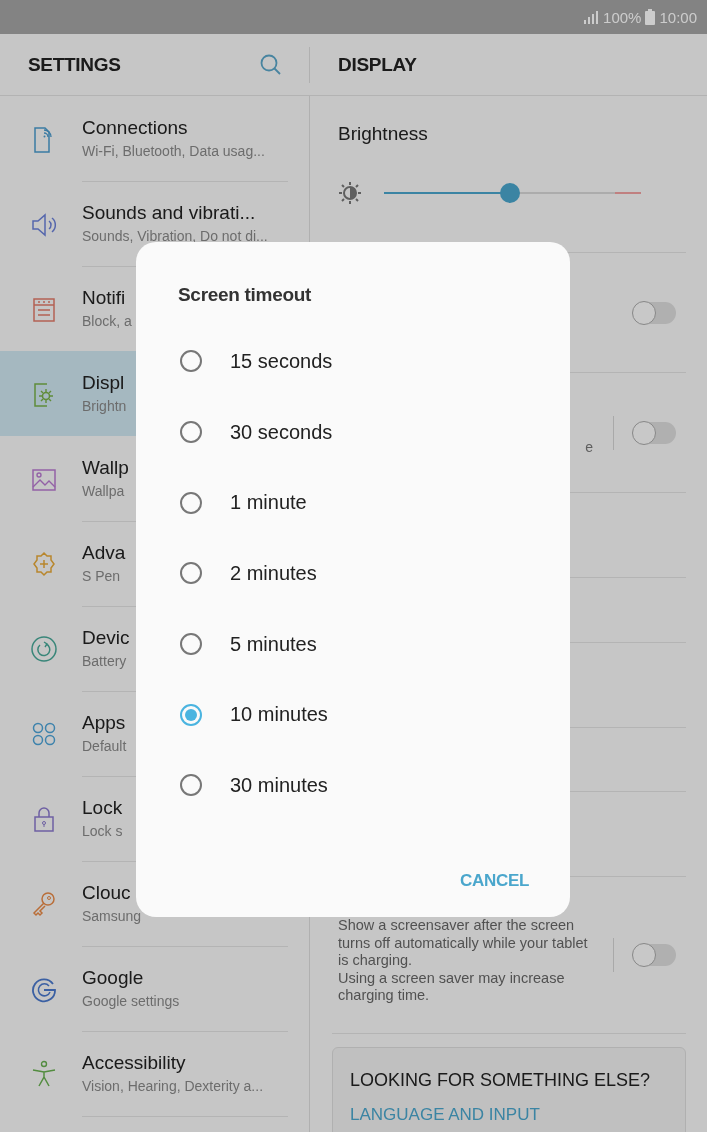 Image resolution: width=707 pixels, height=1132 pixels. Describe the element at coordinates (103, 383) in the screenshot. I see `item-title: Displ` at that location.